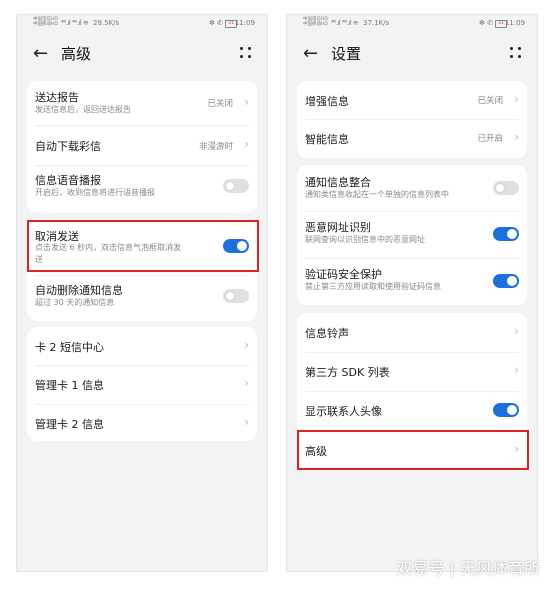  What do you see at coordinates (69, 347) in the screenshot?
I see `row-label: 卡 2 短信中心` at bounding box center [69, 347].